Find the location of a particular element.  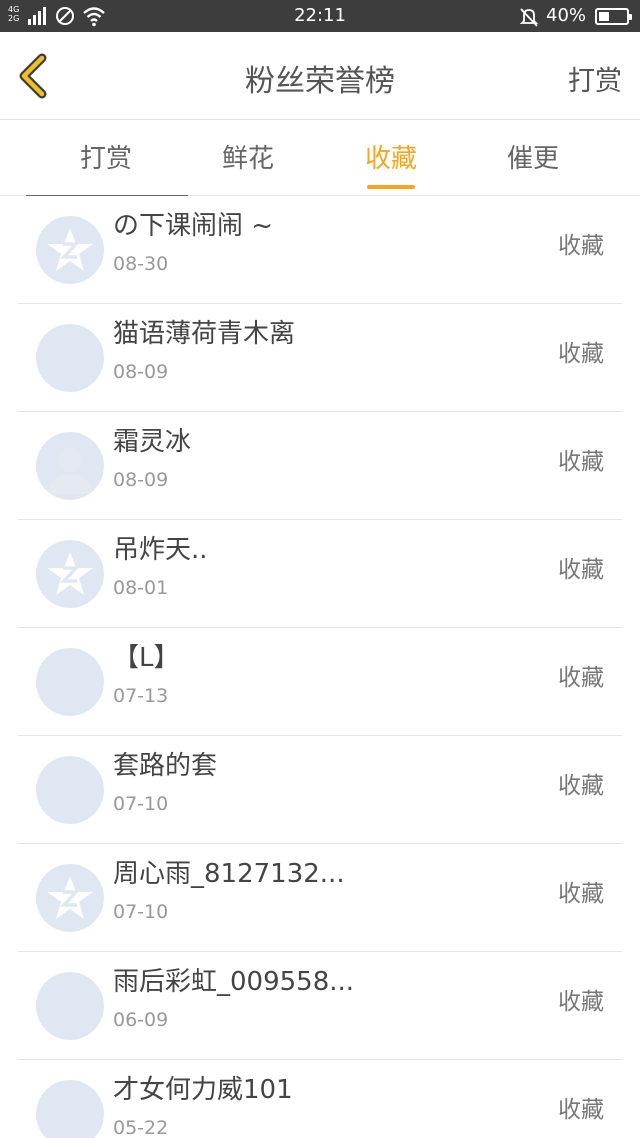

list-item: 套路的套 07-10 收藏 is located at coordinates (320, 790).